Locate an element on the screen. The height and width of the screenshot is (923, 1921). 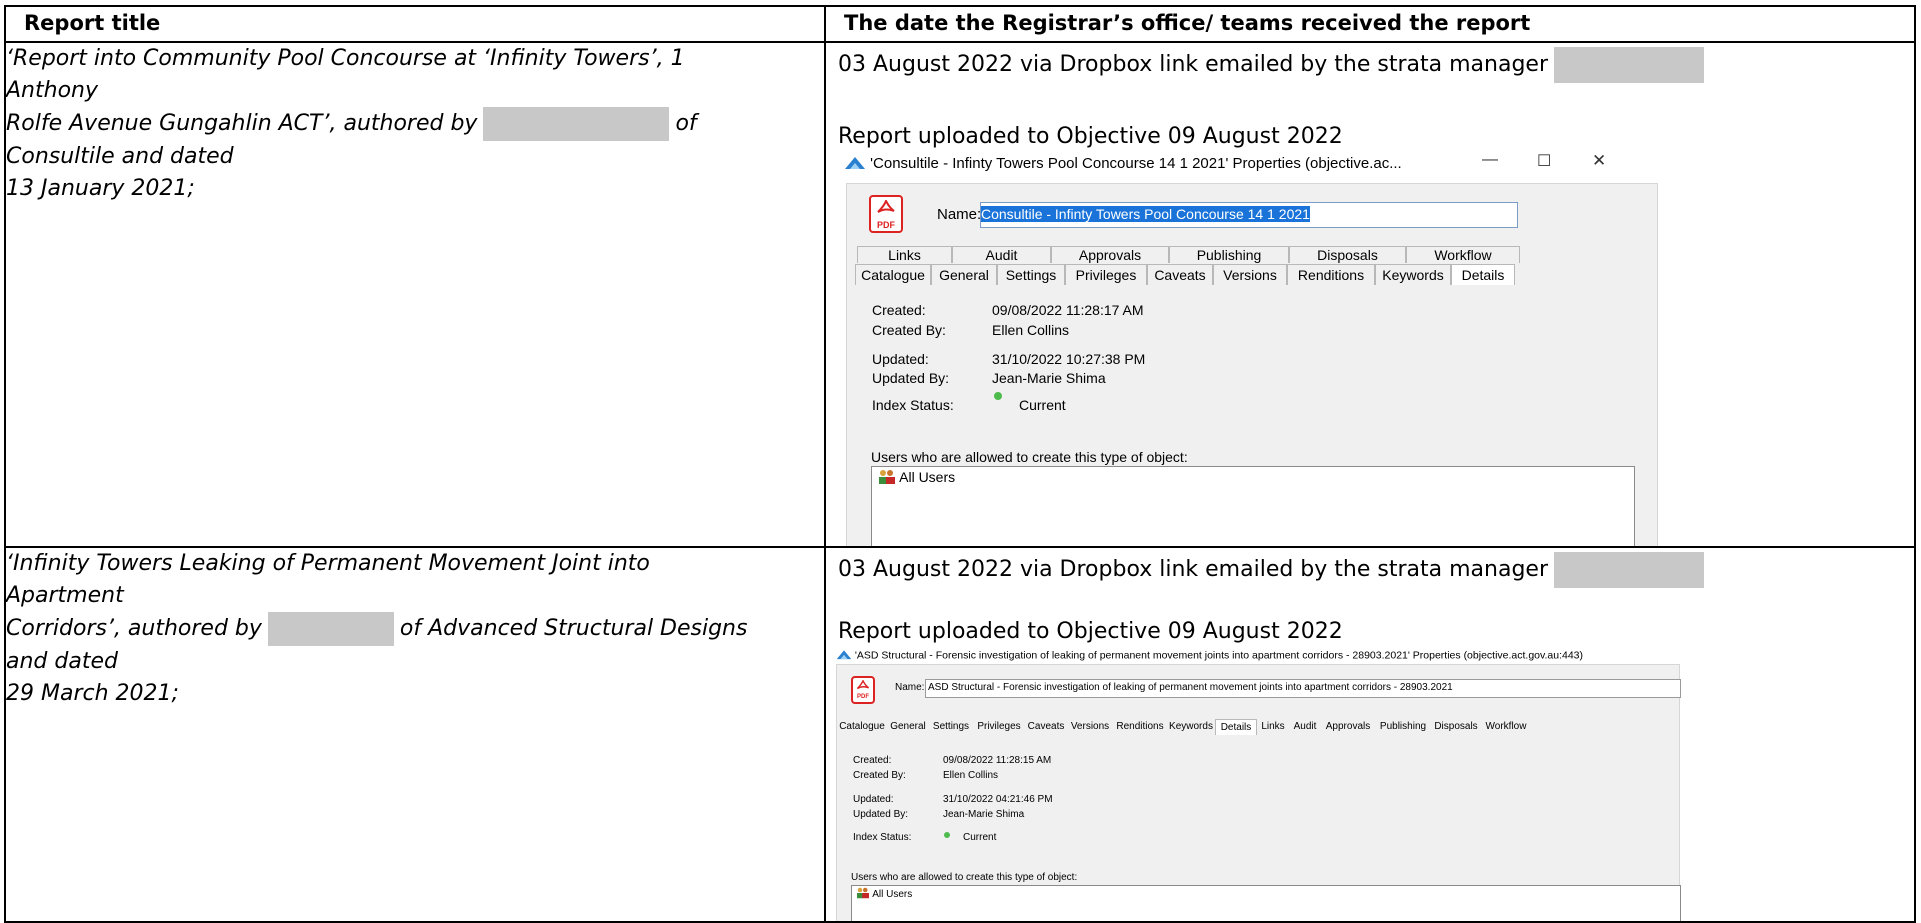
updated-value: 31/10/2022 10:27:38 PM is located at coordinates (1069, 359).